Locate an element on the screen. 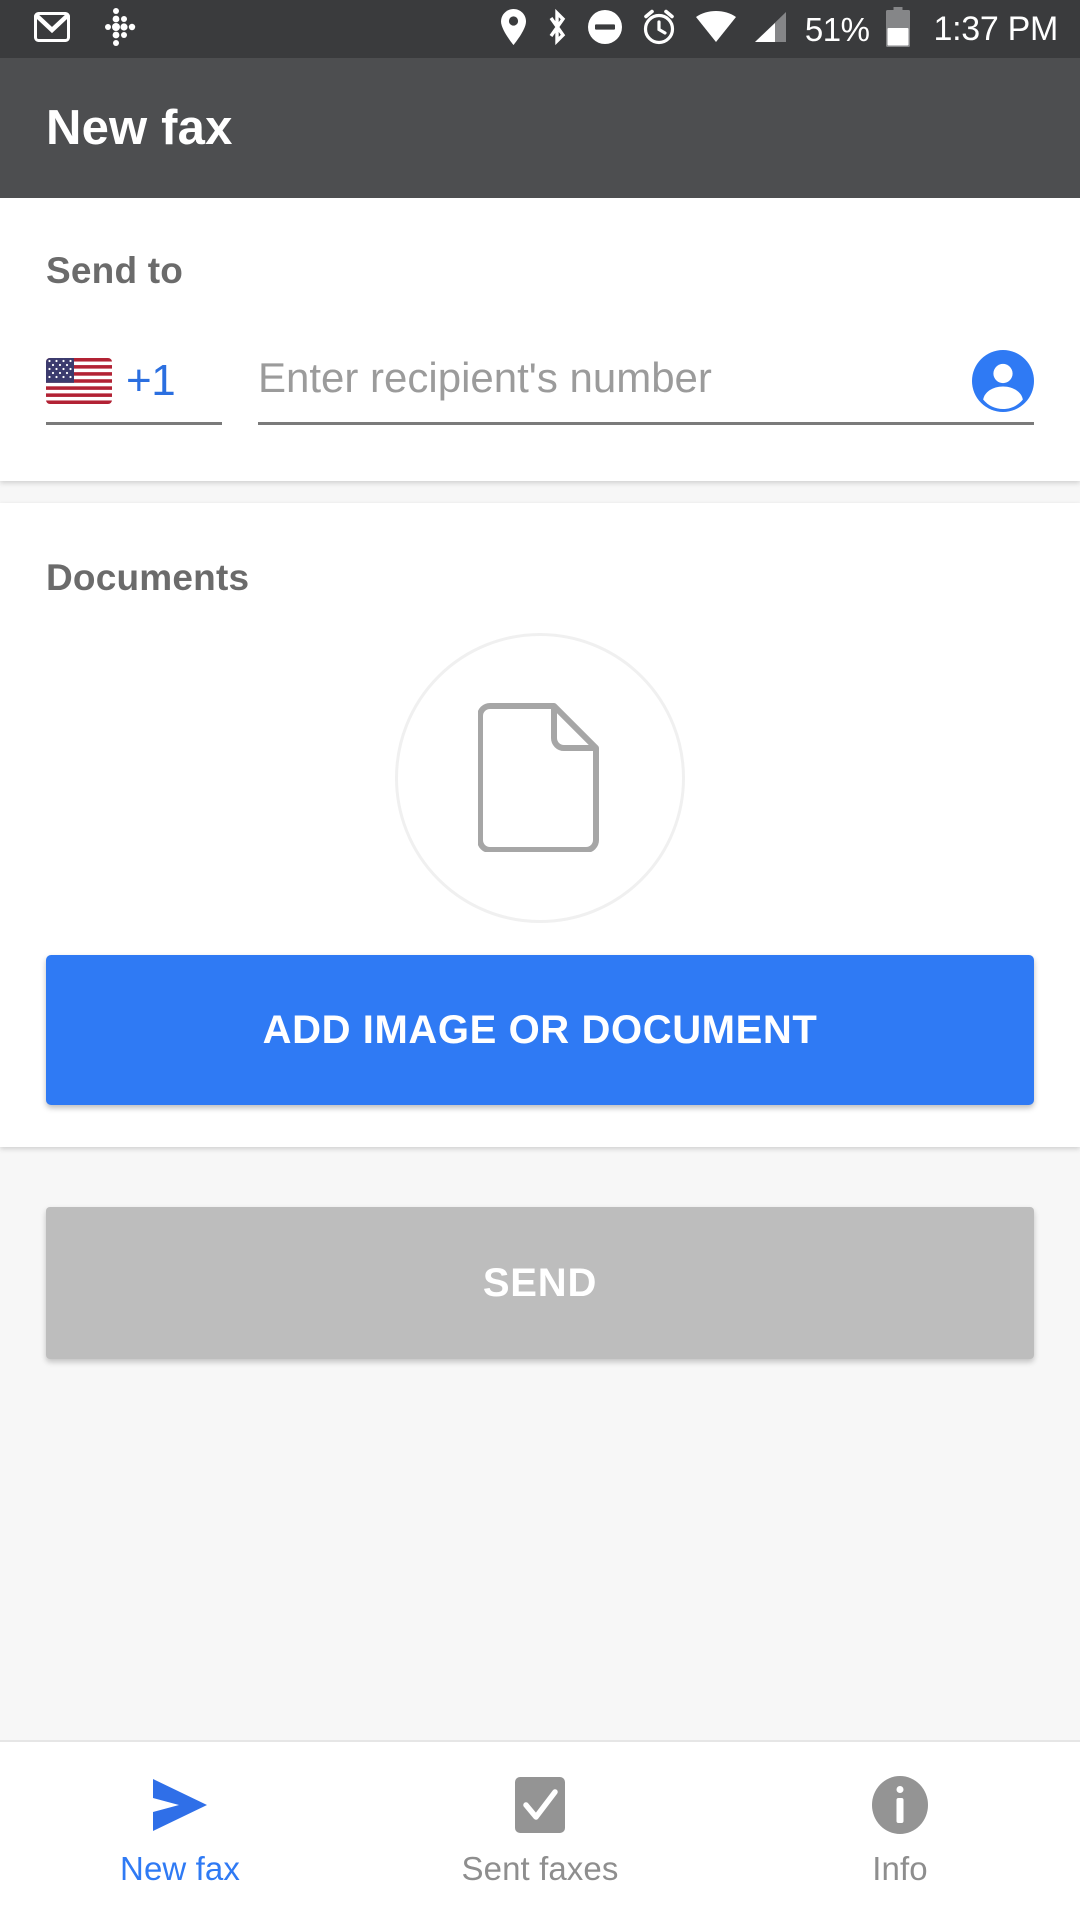 The width and height of the screenshot is (1080, 1920). recipient-number-field is located at coordinates (646, 387).